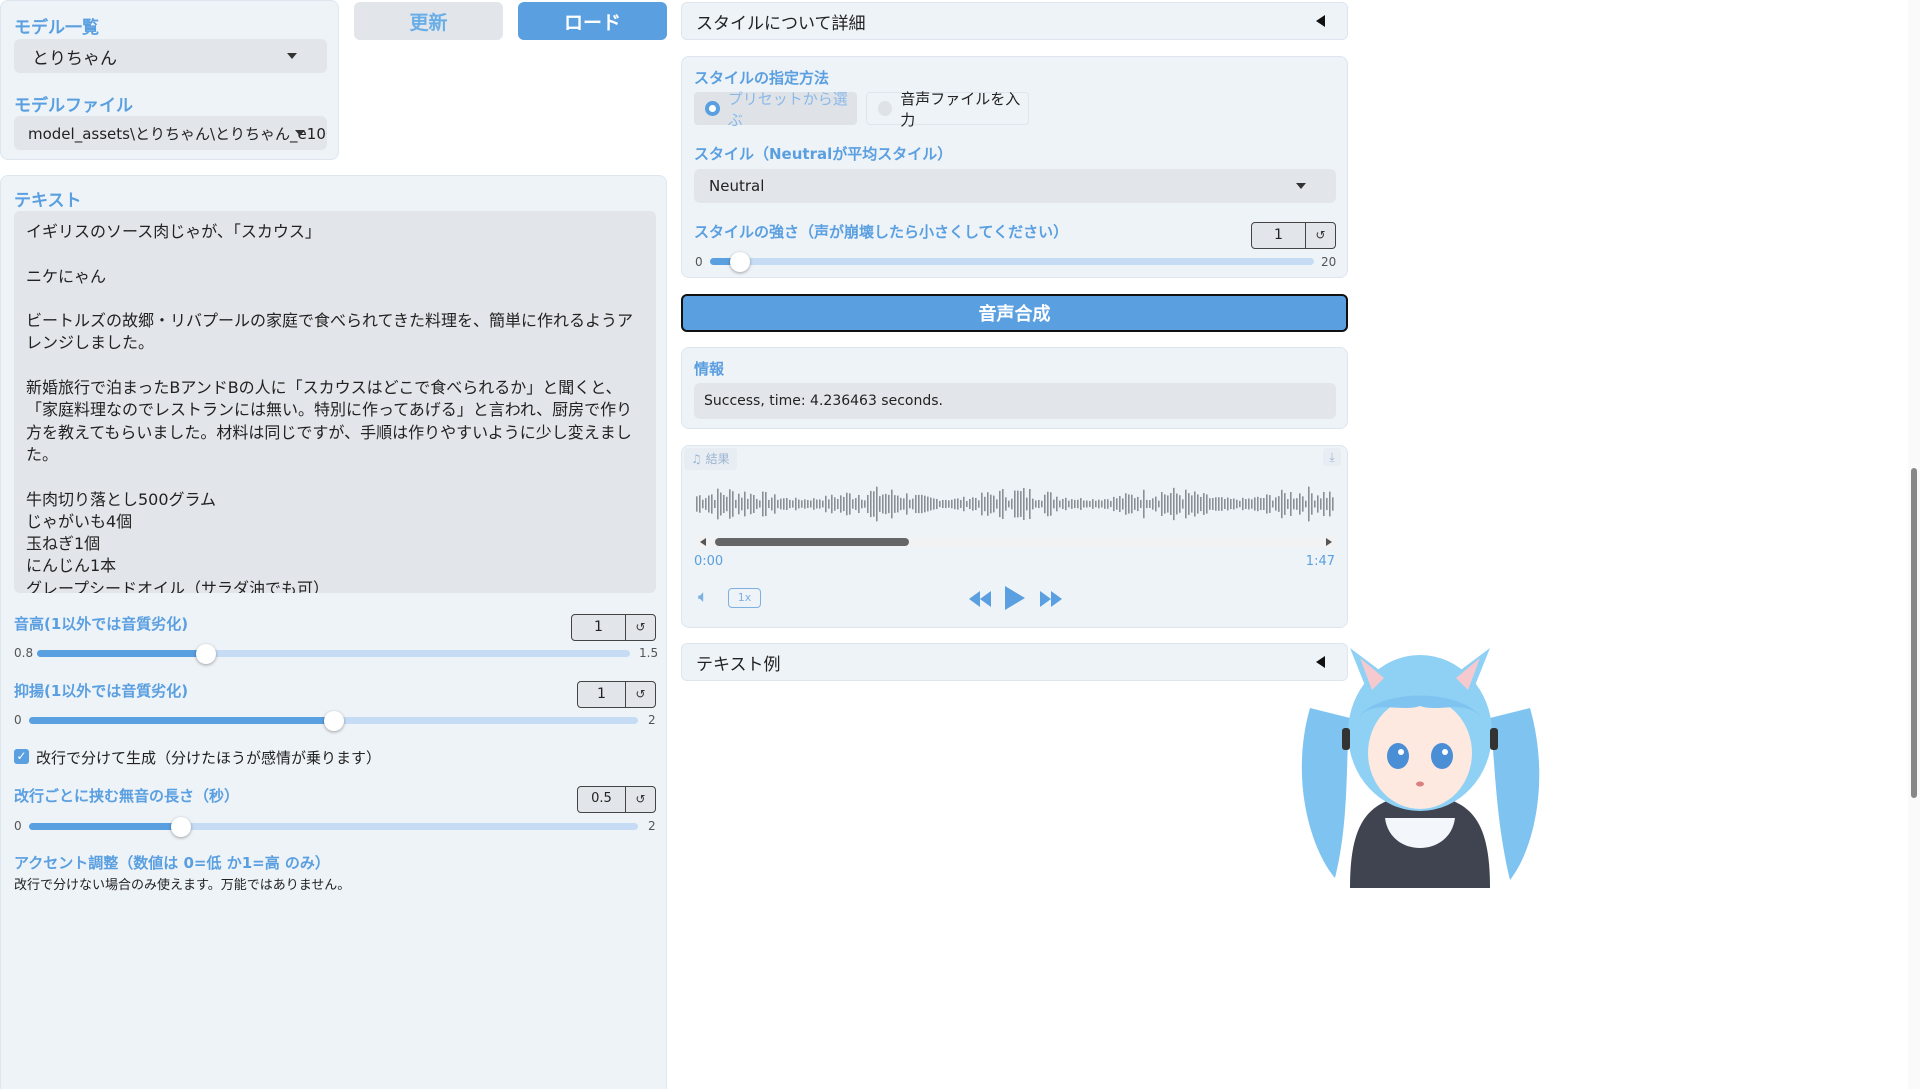  Describe the element at coordinates (613, 627) in the screenshot. I see `pitch-number-input: 1 ↺` at that location.